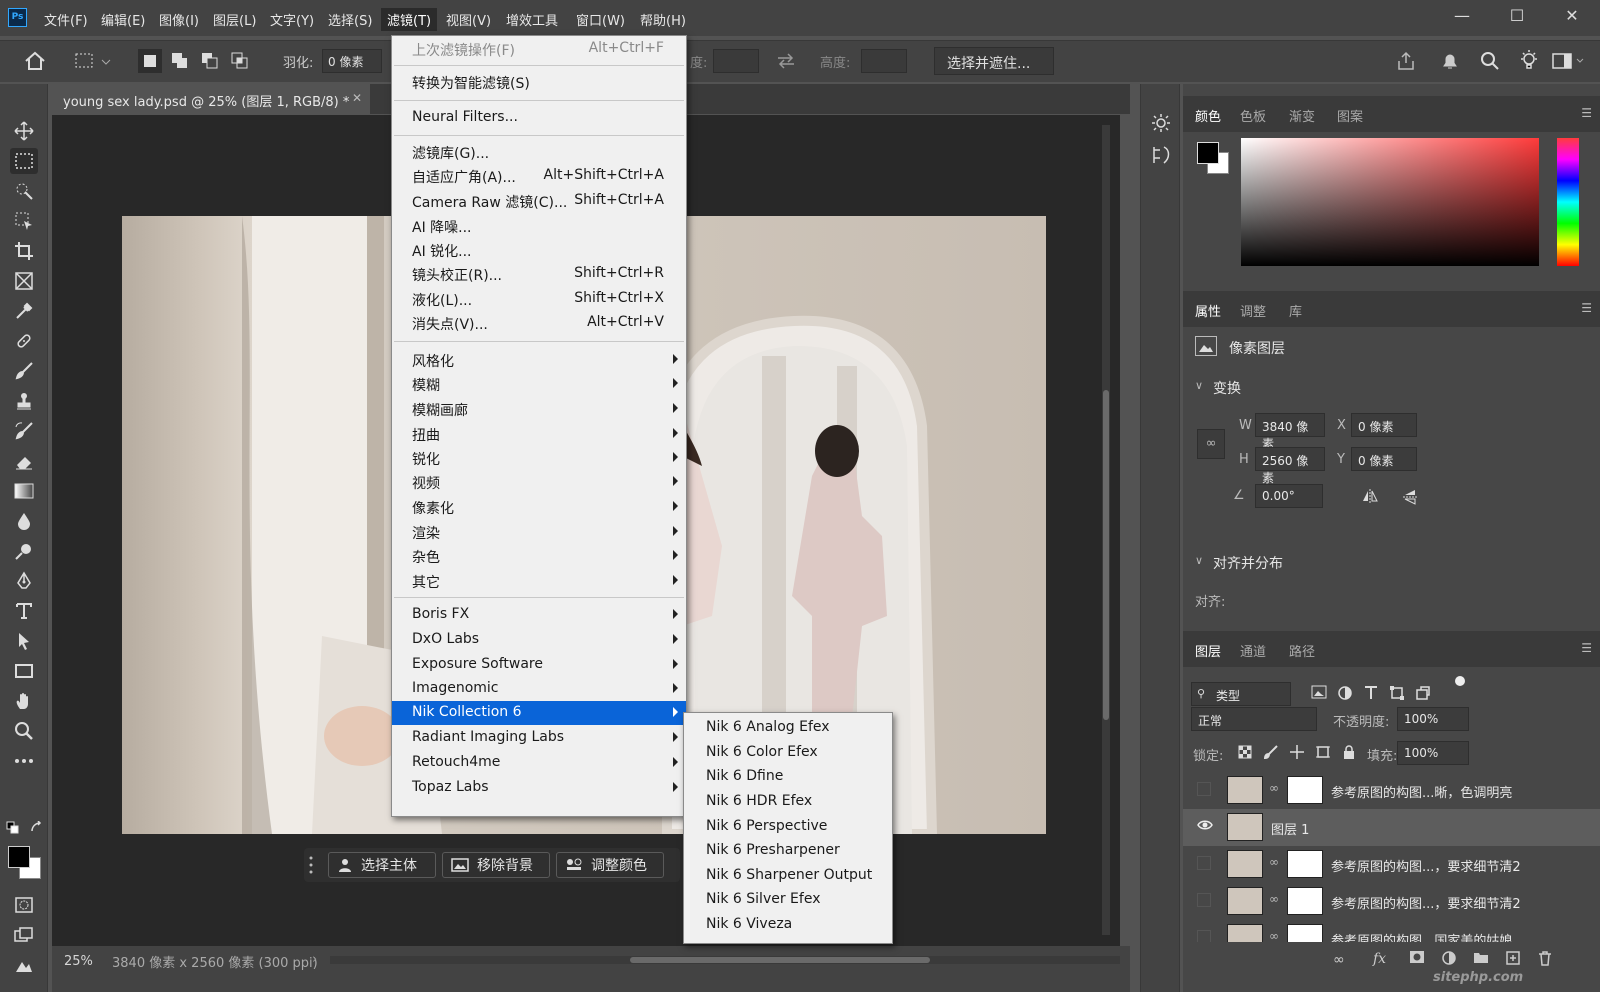 This screenshot has width=1600, height=992. I want to click on height-field: 2560 像素, so click(1290, 466).